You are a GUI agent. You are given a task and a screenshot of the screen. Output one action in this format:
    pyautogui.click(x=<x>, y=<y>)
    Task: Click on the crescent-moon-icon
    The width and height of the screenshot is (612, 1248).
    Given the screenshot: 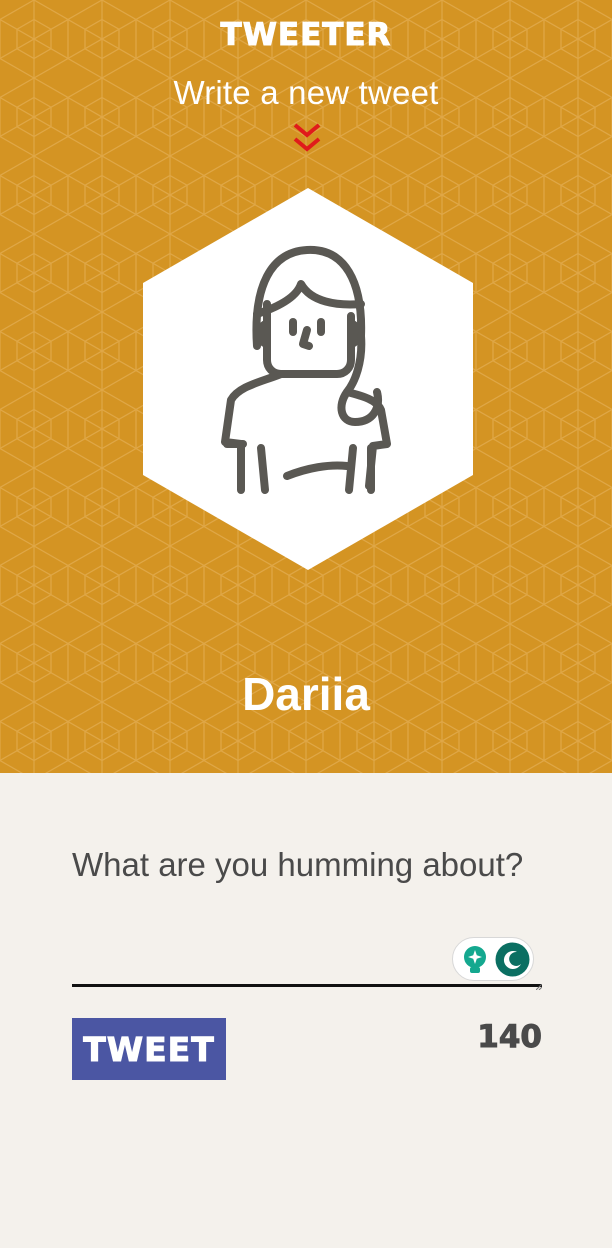 What is the action you would take?
    pyautogui.click(x=512, y=959)
    